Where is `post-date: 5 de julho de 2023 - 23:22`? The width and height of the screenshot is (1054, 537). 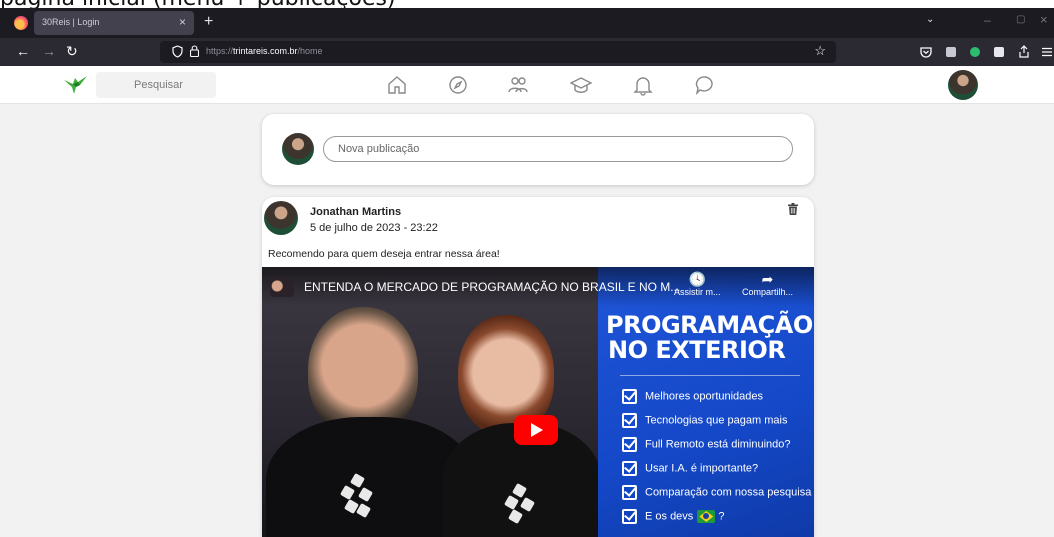
post-date: 5 de julho de 2023 - 23:22 is located at coordinates (374, 228).